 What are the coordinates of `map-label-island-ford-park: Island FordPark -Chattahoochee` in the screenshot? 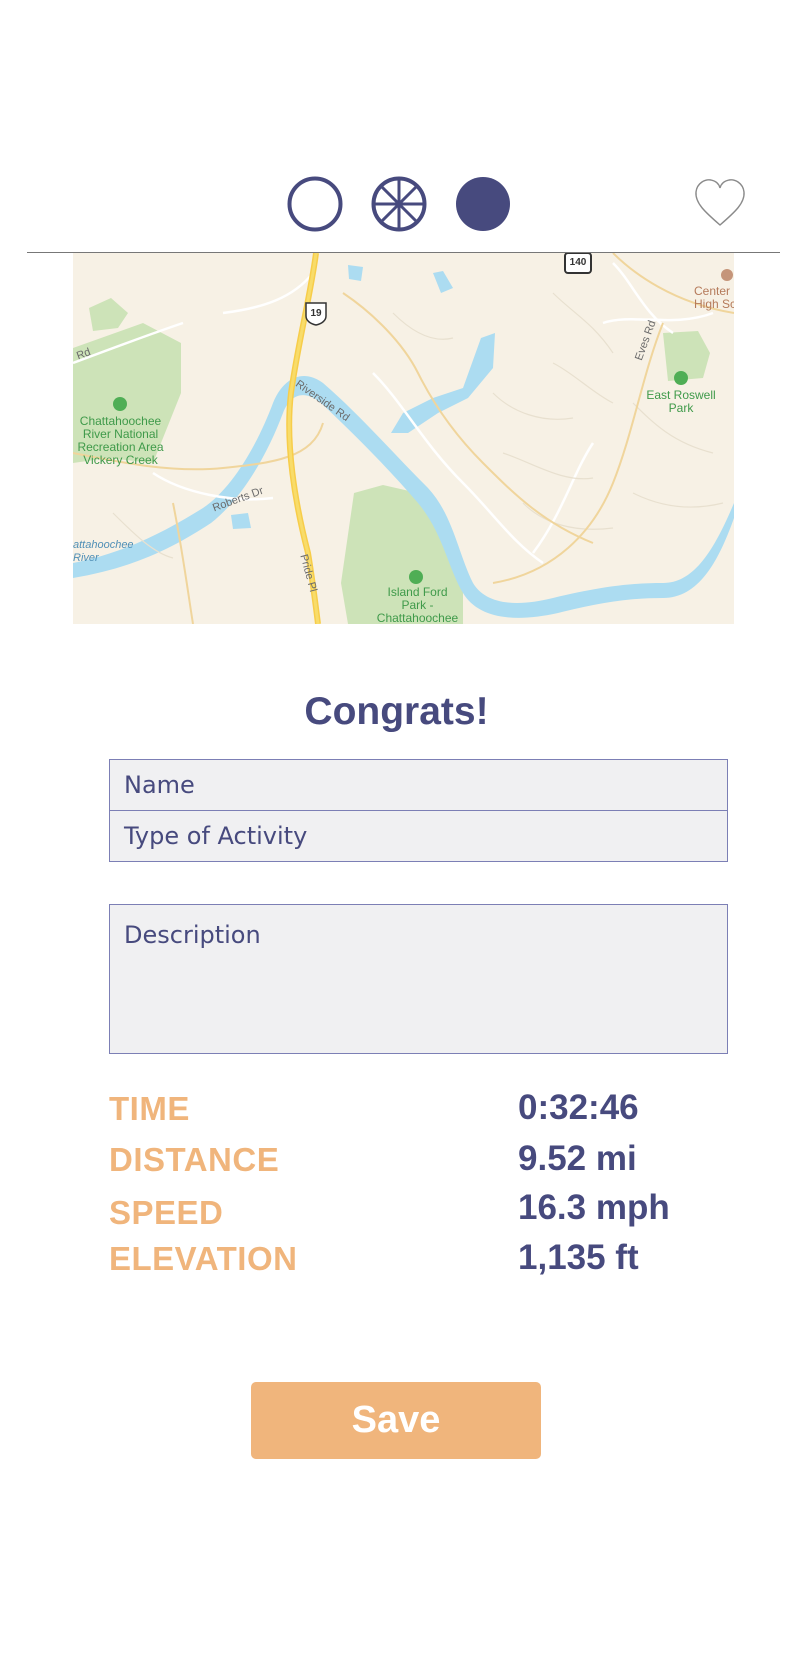 It's located at (417, 605).